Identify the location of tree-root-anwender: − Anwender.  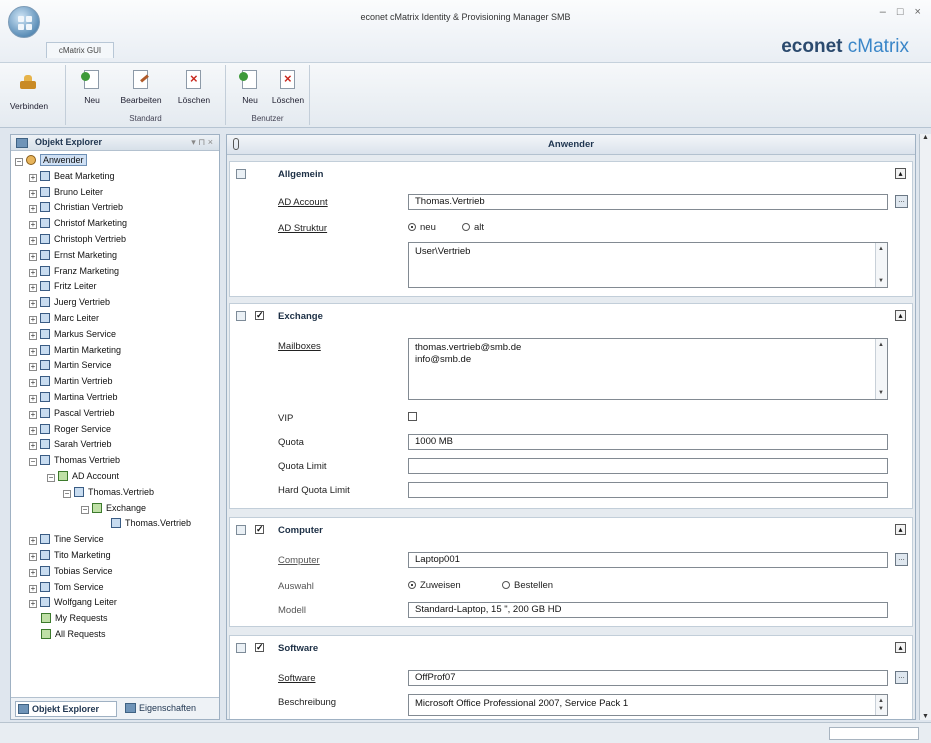
(51, 160).